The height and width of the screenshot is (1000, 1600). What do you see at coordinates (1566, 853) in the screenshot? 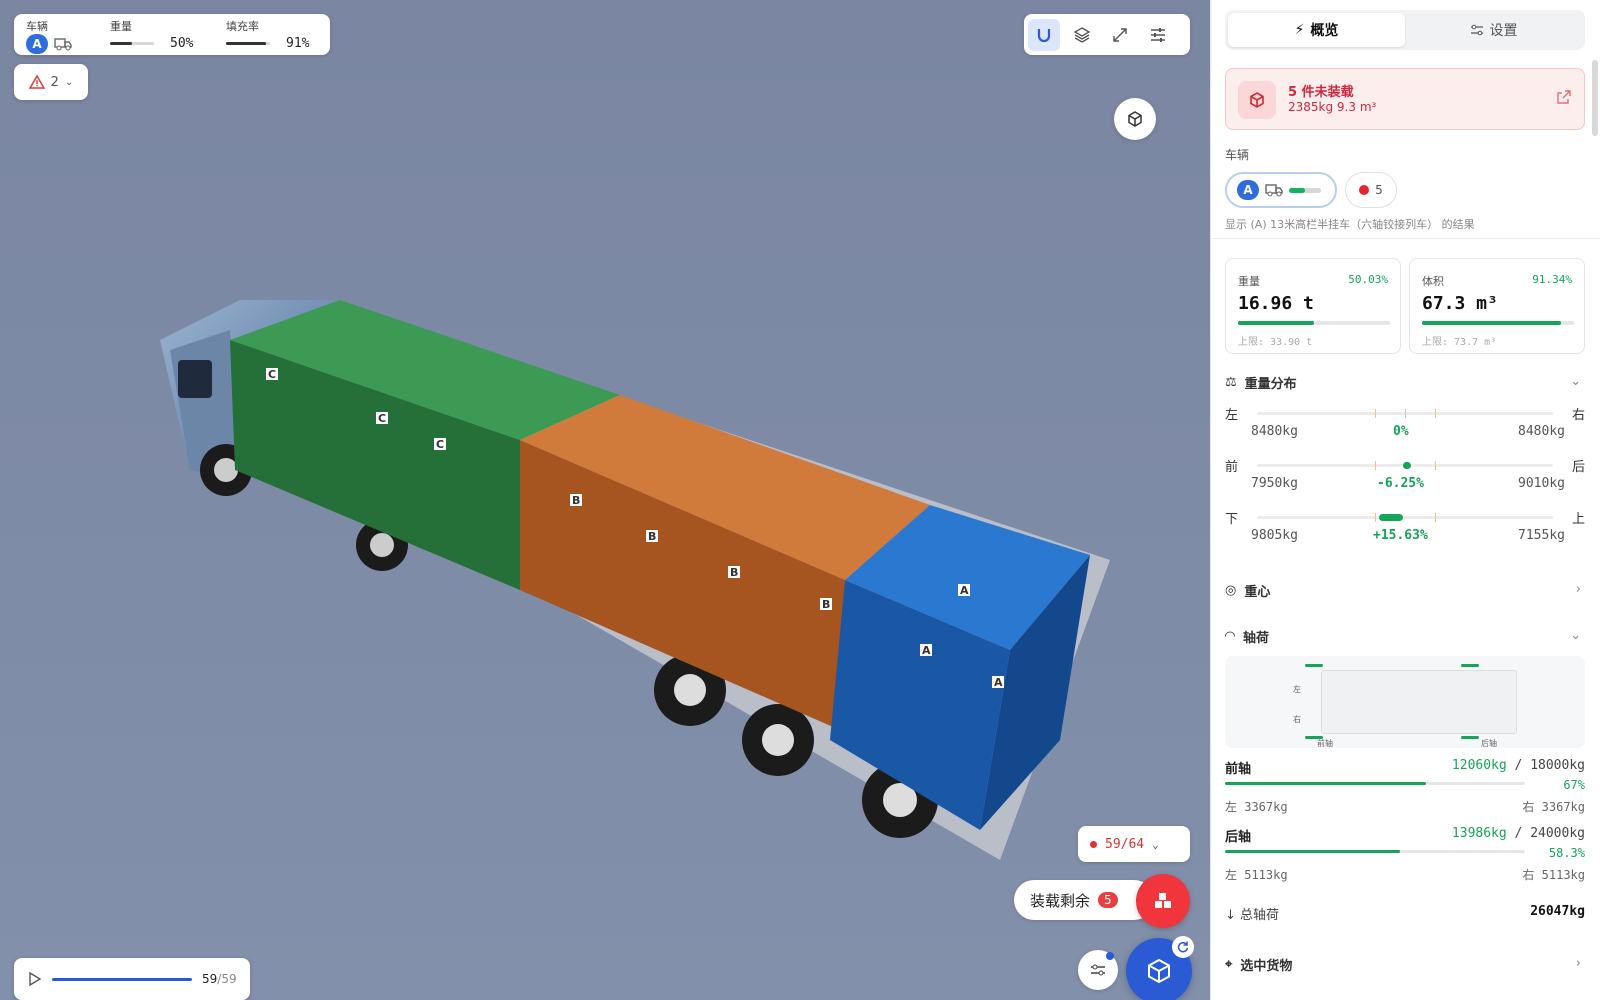
I see `rear-axle-percent: 58.3%` at bounding box center [1566, 853].